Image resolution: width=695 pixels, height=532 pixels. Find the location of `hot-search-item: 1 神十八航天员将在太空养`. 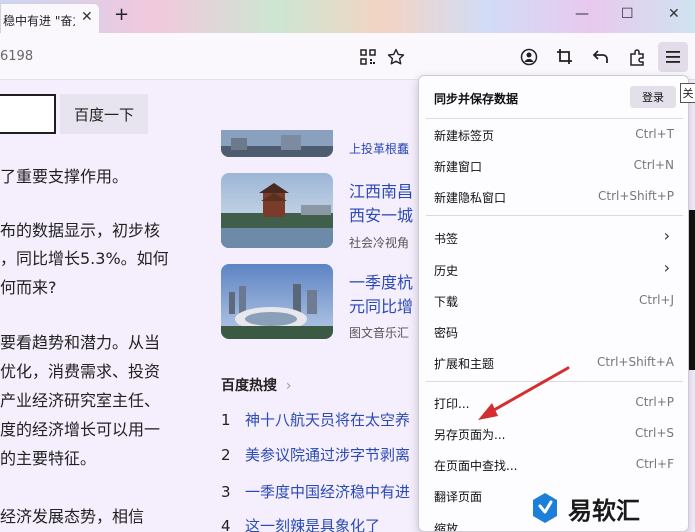

hot-search-item: 1 神十八航天员将在太空养 is located at coordinates (315, 419).